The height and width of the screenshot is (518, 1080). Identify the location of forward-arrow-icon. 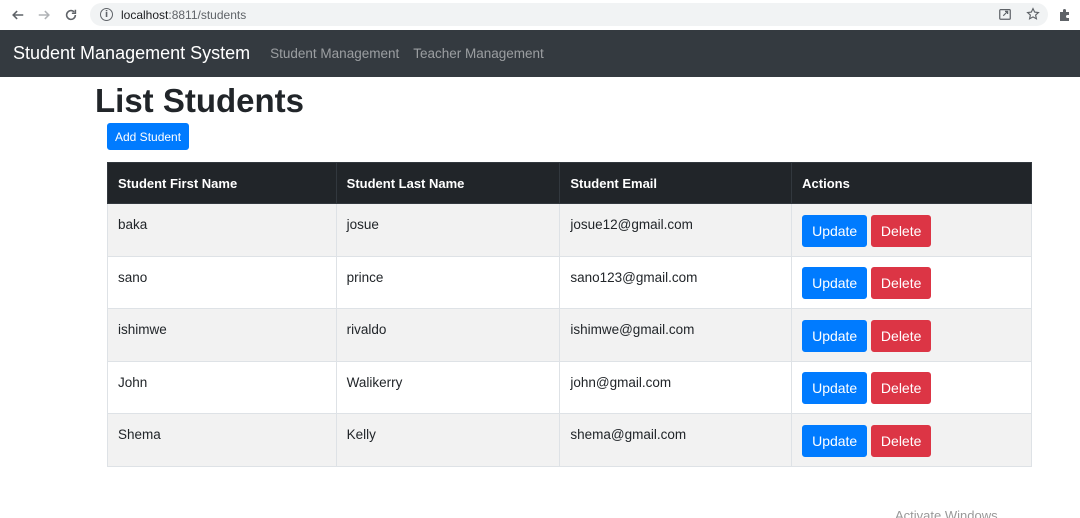
(44, 15).